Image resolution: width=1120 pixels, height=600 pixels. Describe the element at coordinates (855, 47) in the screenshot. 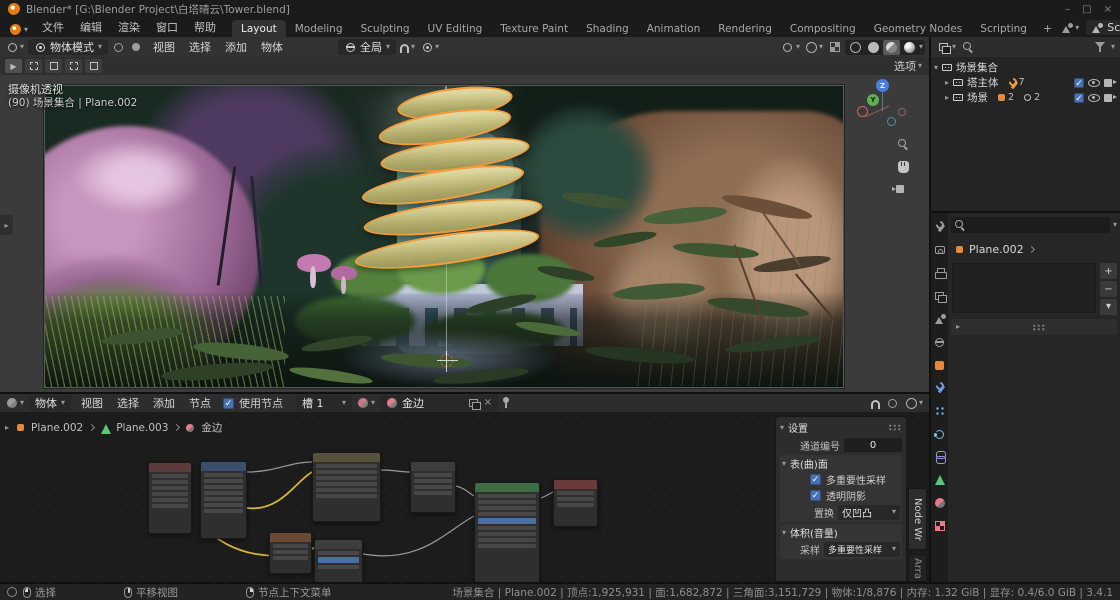

I see `shading-wireframe-button` at that location.